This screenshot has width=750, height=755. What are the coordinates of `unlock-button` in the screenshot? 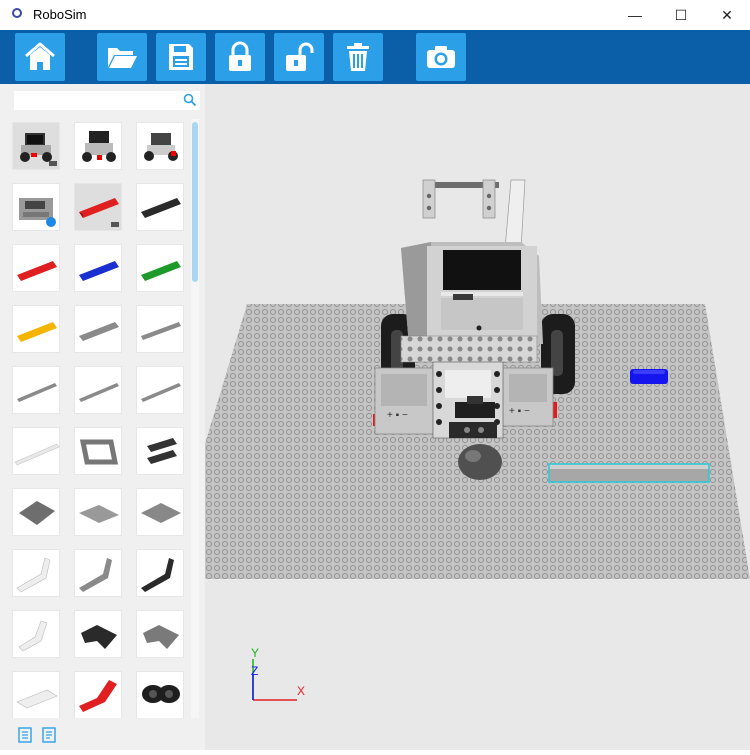 It's located at (299, 57).